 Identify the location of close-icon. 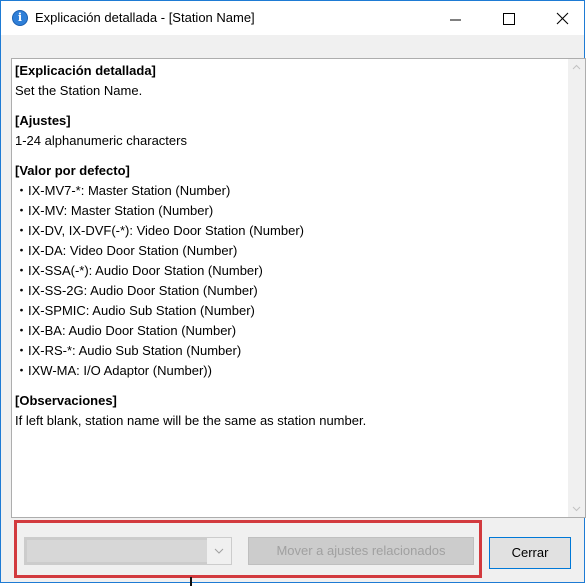
(562, 18).